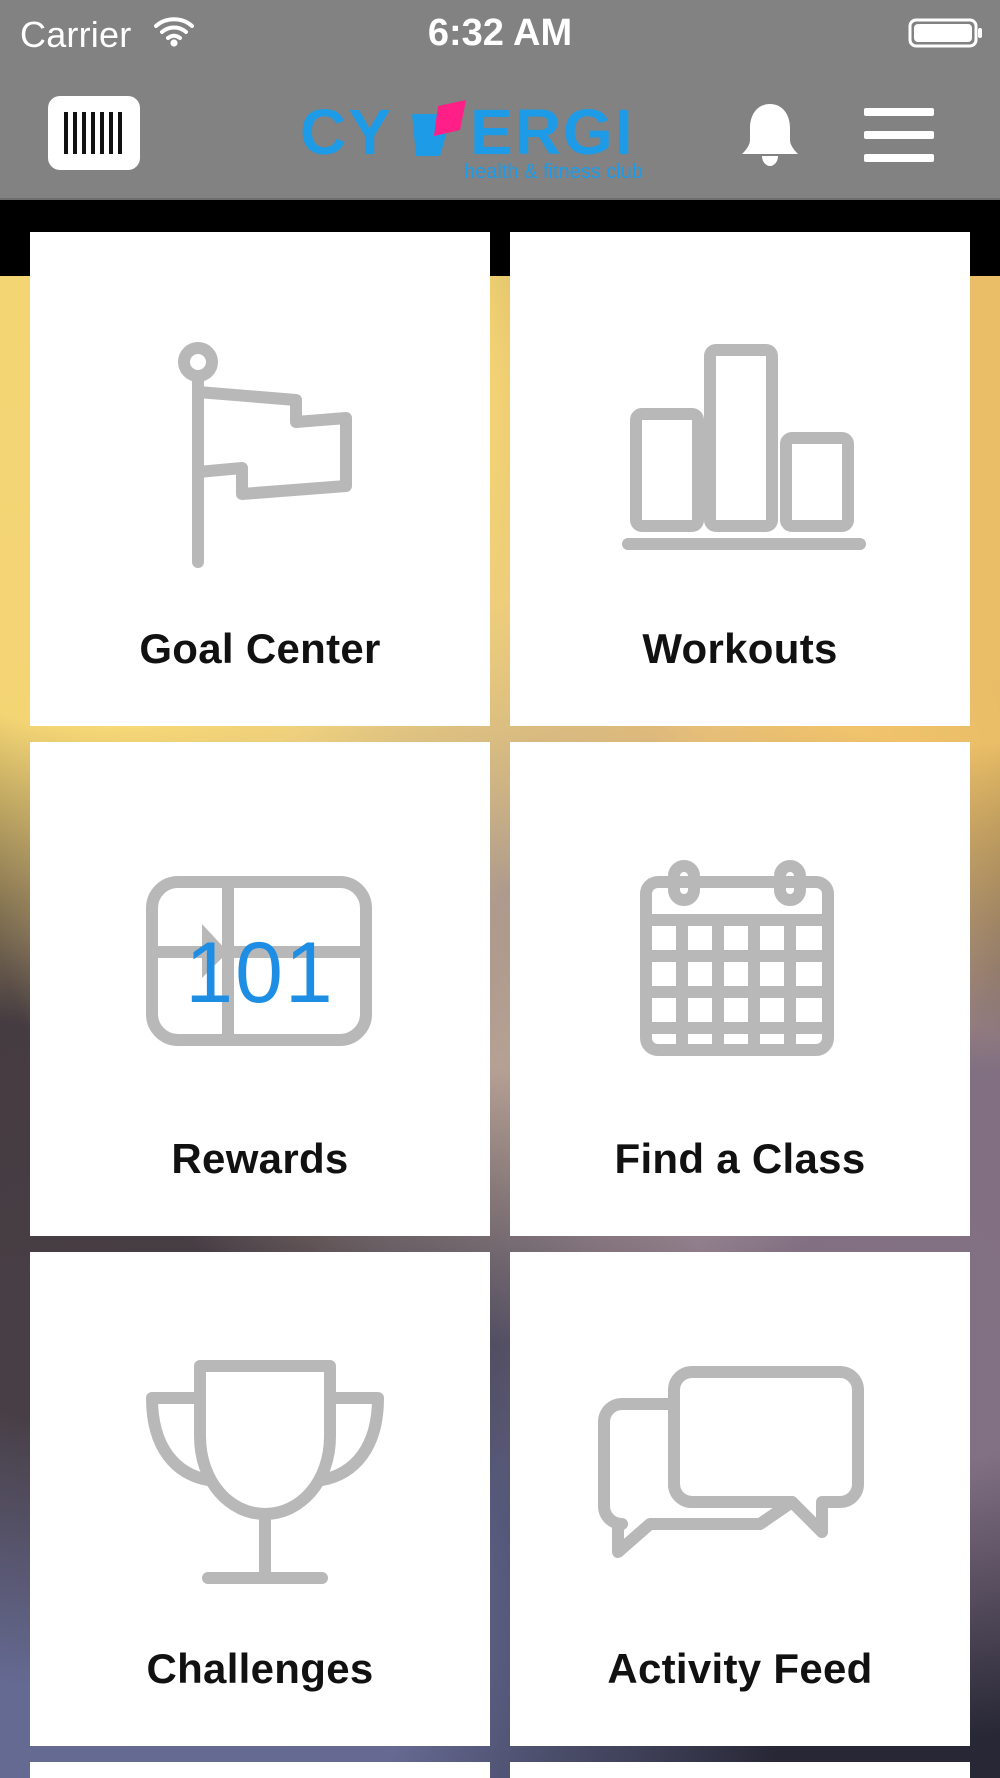 The width and height of the screenshot is (1000, 1778). I want to click on status-bar: Carrier 6:32 AM, so click(500, 35).